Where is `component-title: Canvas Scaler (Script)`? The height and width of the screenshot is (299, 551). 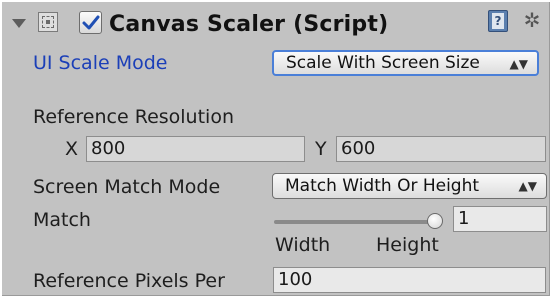 component-title: Canvas Scaler (Script) is located at coordinates (249, 24).